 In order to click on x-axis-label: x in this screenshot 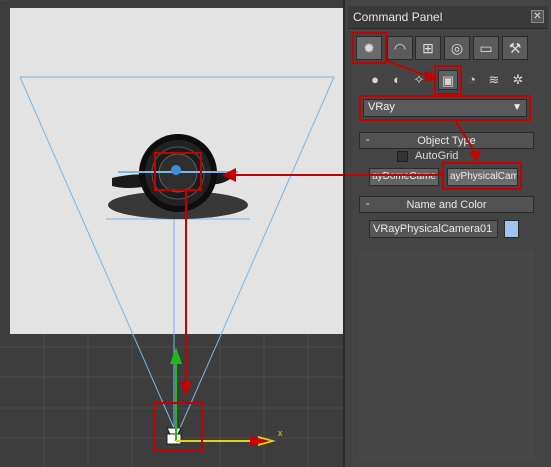, I will do `click(280, 433)`.